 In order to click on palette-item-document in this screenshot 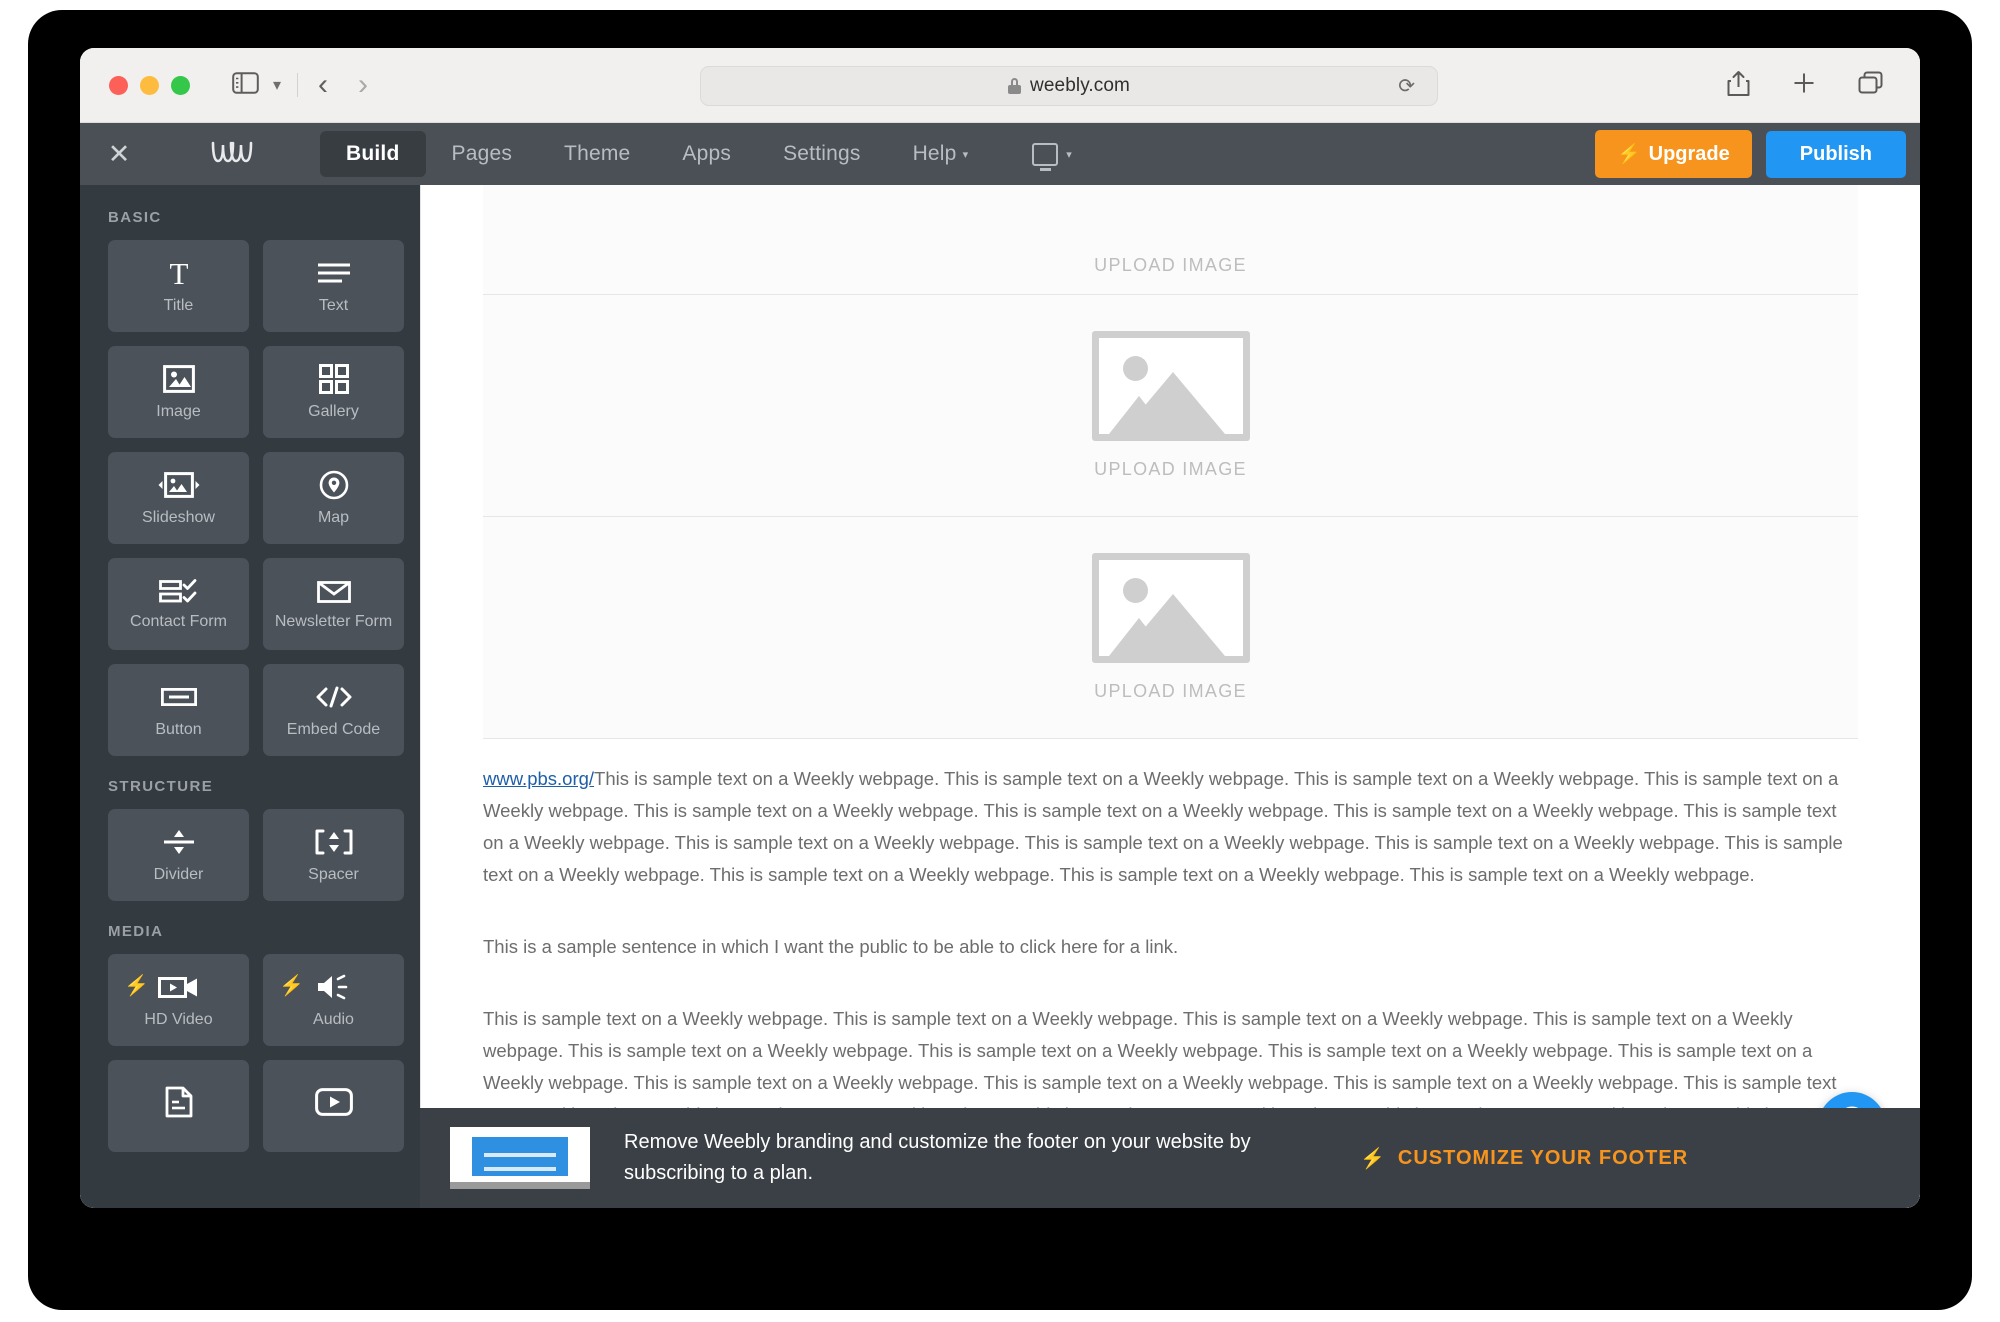, I will do `click(178, 1106)`.